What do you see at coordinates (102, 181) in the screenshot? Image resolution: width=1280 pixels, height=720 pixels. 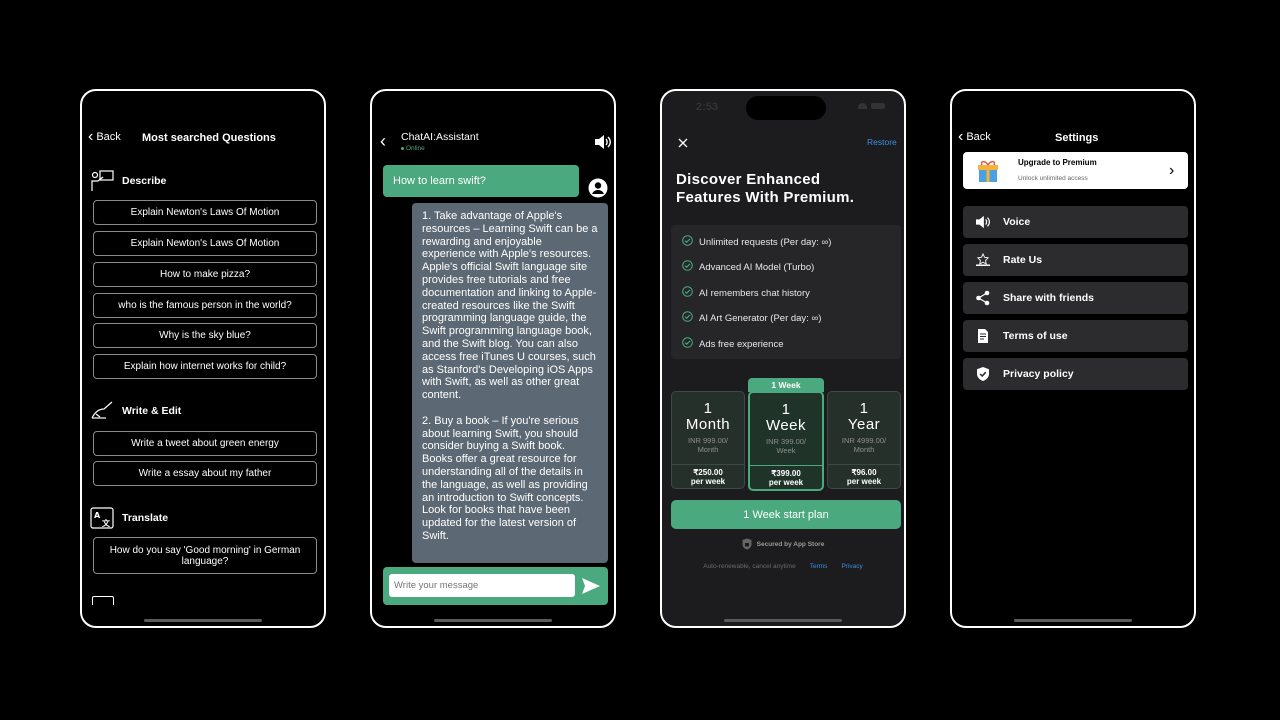 I see `teacher-board-icon` at bounding box center [102, 181].